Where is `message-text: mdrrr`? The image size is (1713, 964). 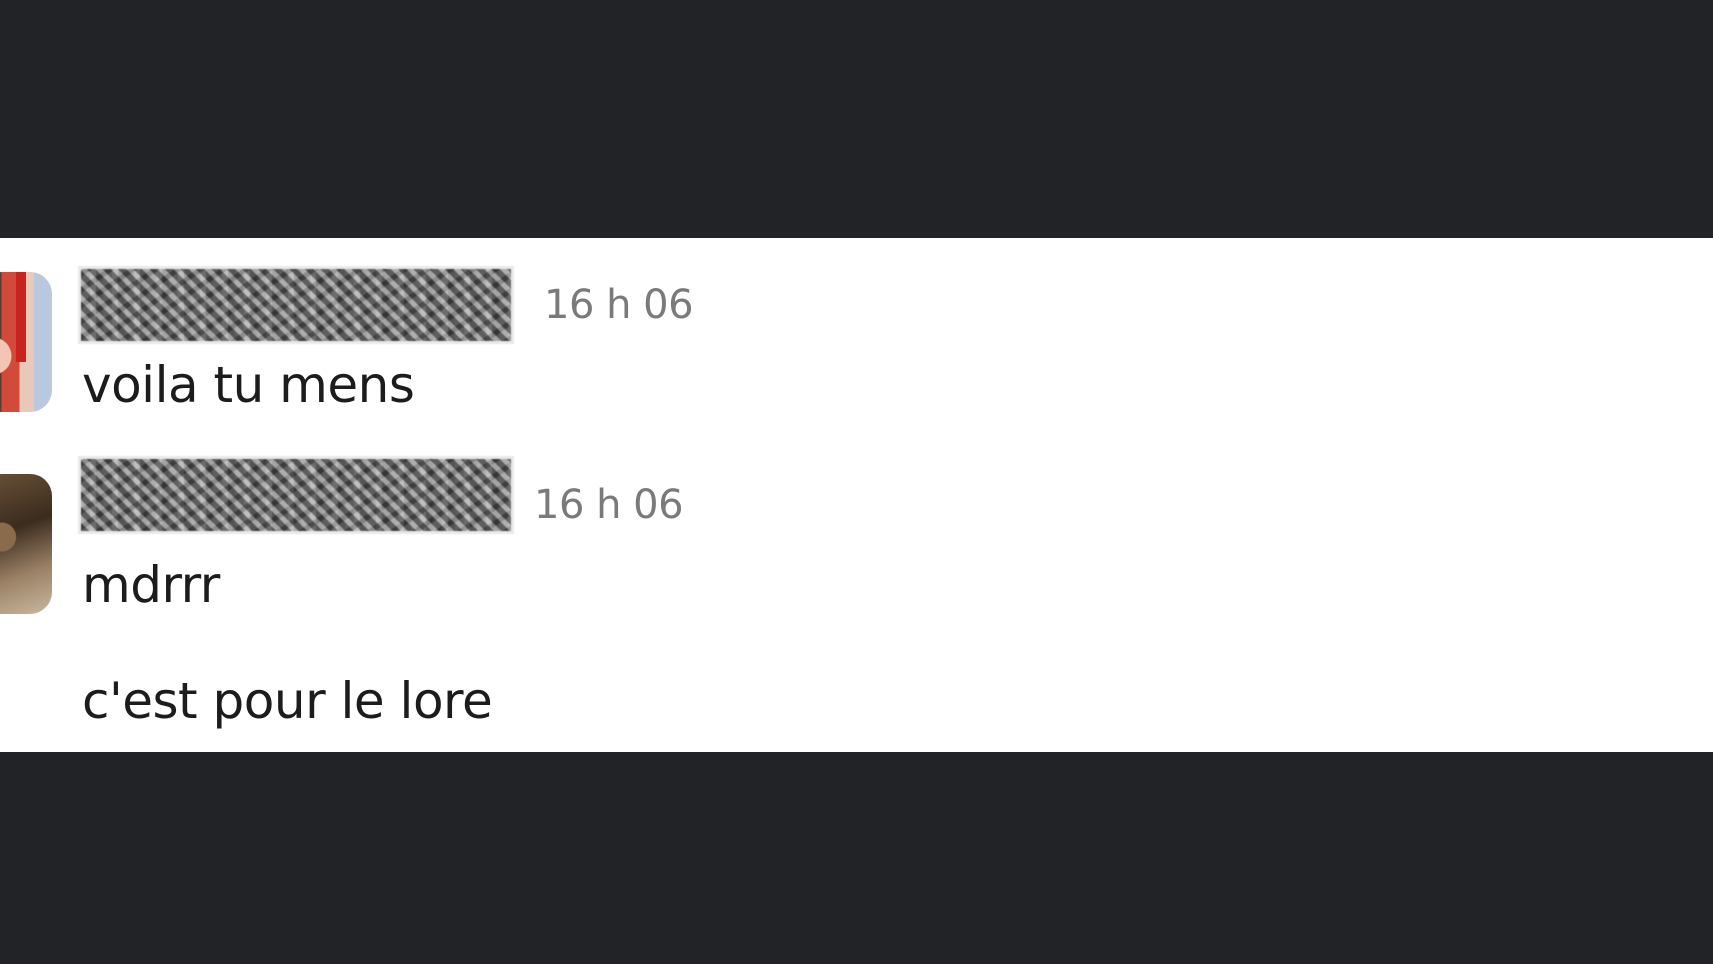
message-text: mdrrr is located at coordinates (151, 585).